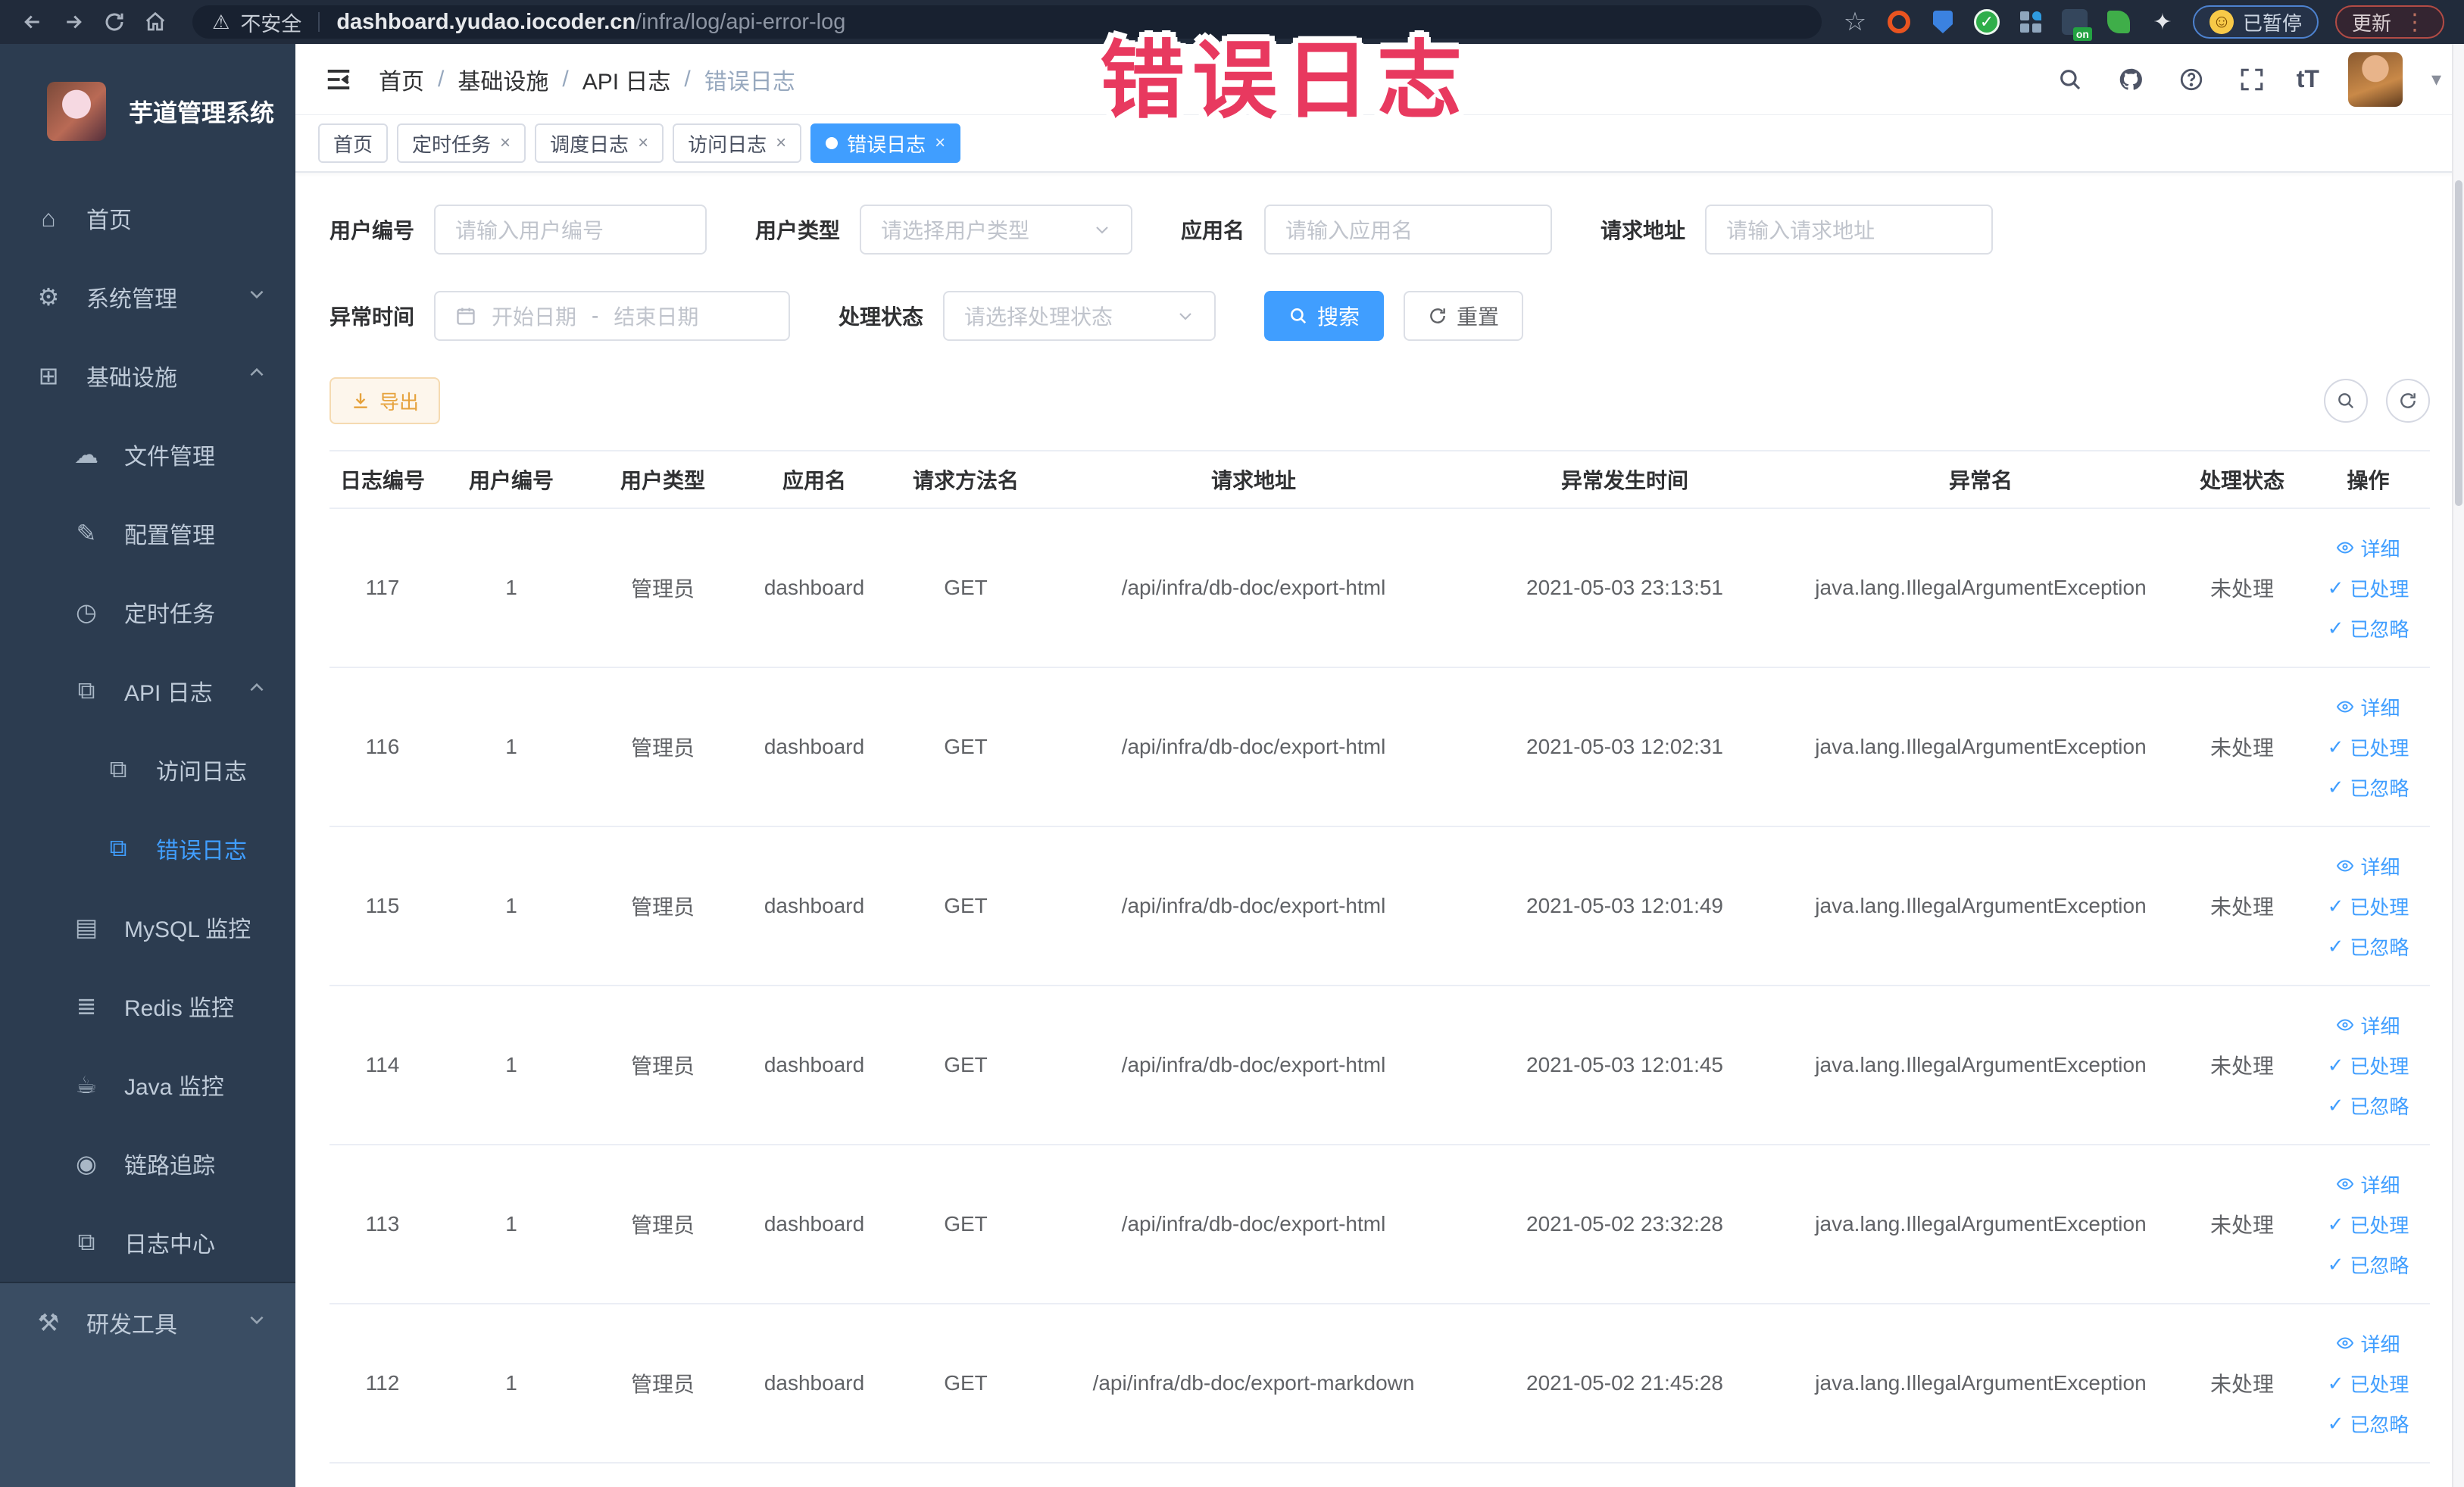 This screenshot has height=1487, width=2464. What do you see at coordinates (147, 533) in the screenshot?
I see `sidebar-item-config-manage: ✎ 配置管理` at bounding box center [147, 533].